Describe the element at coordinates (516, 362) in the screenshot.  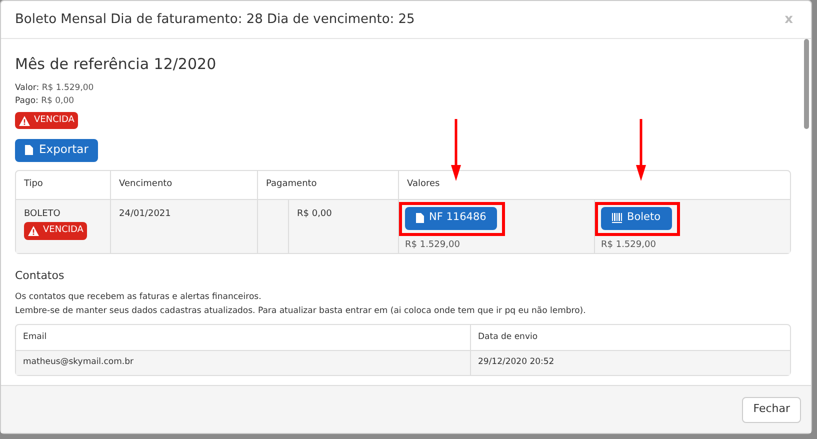
I see `table-cell: 29/12/2020 20:52` at that location.